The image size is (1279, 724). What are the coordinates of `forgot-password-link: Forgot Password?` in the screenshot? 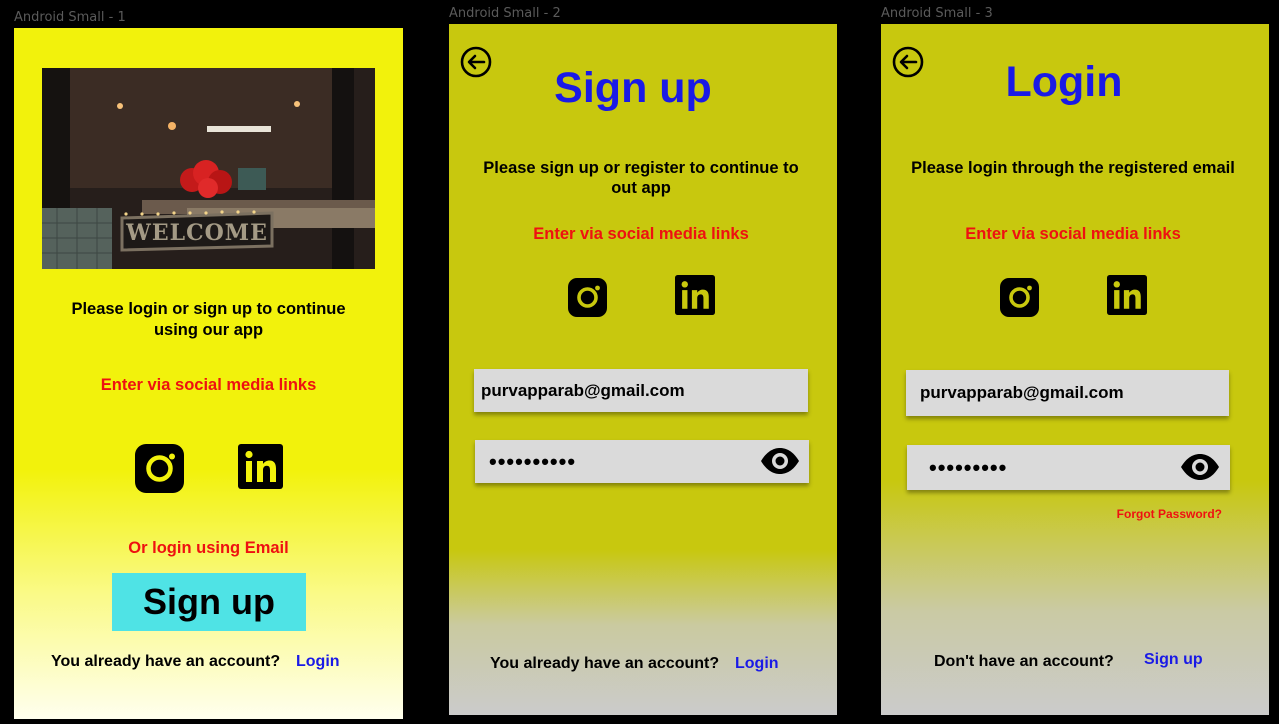 It's located at (1169, 514).